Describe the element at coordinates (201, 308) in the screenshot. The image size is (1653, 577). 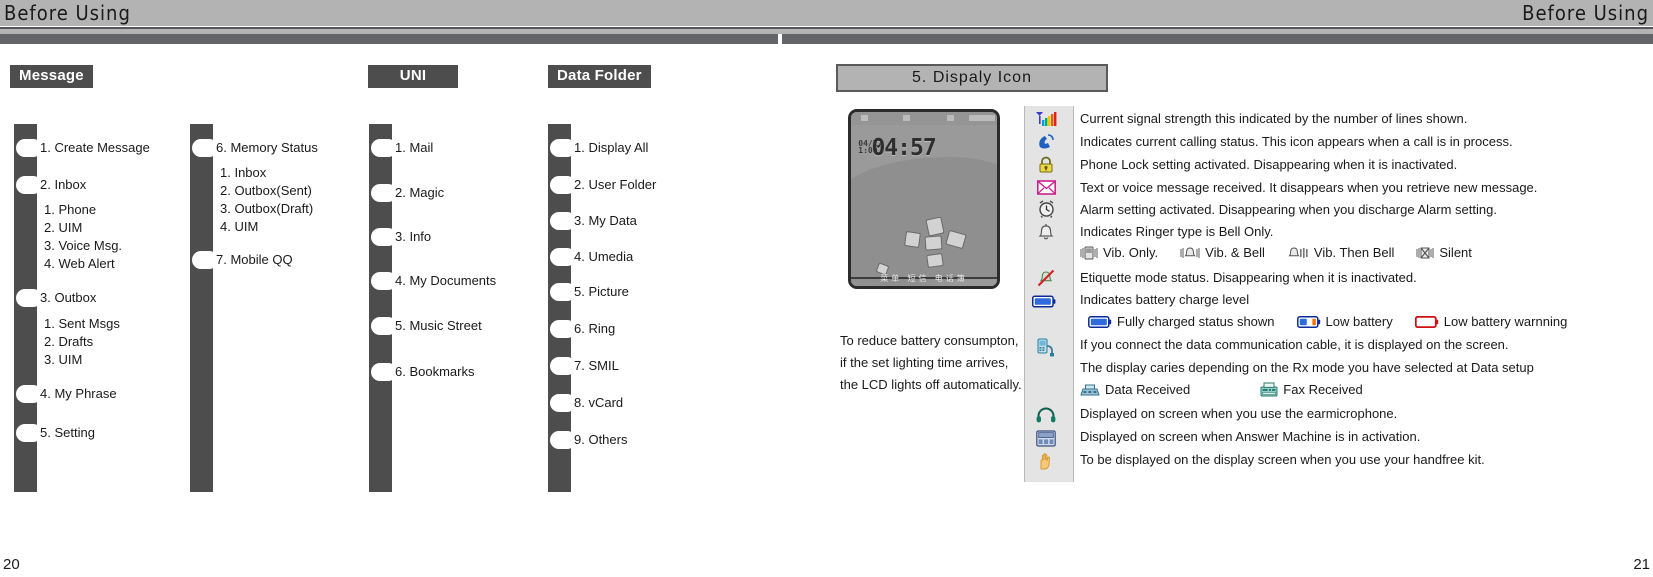
I see `rail-message-col2` at that location.